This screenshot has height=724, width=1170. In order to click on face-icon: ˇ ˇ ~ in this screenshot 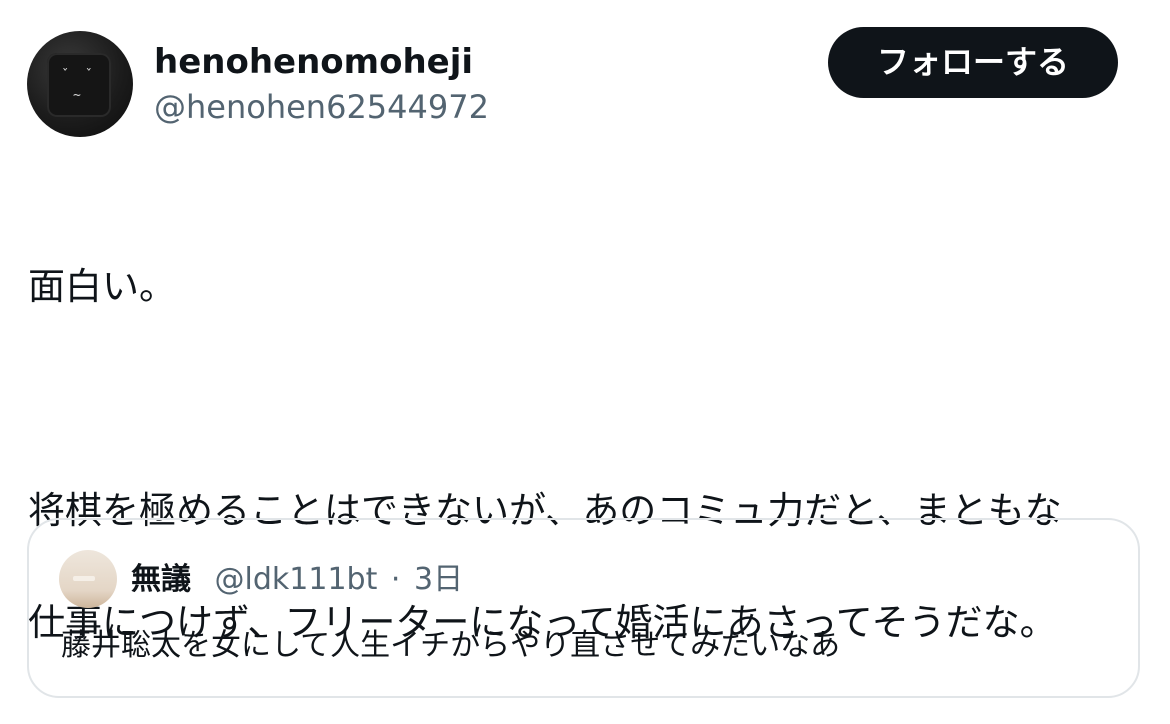, I will do `click(79, 85)`.